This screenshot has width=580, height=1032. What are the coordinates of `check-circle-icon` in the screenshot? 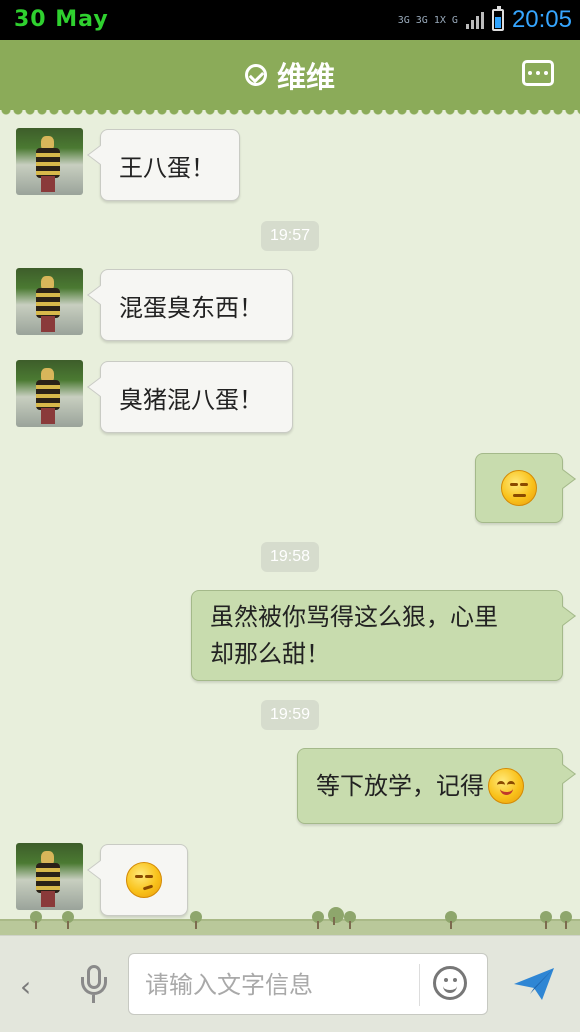 It's located at (255, 75).